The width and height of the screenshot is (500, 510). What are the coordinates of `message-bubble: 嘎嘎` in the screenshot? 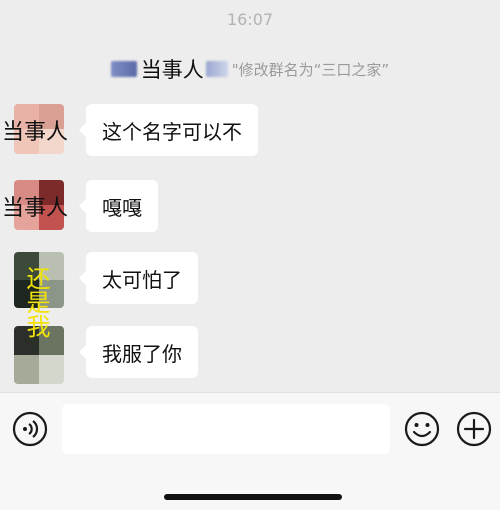 It's located at (118, 206).